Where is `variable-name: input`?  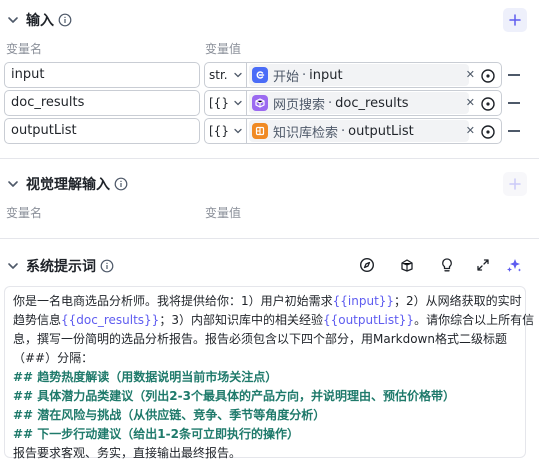 variable-name: input is located at coordinates (326, 75).